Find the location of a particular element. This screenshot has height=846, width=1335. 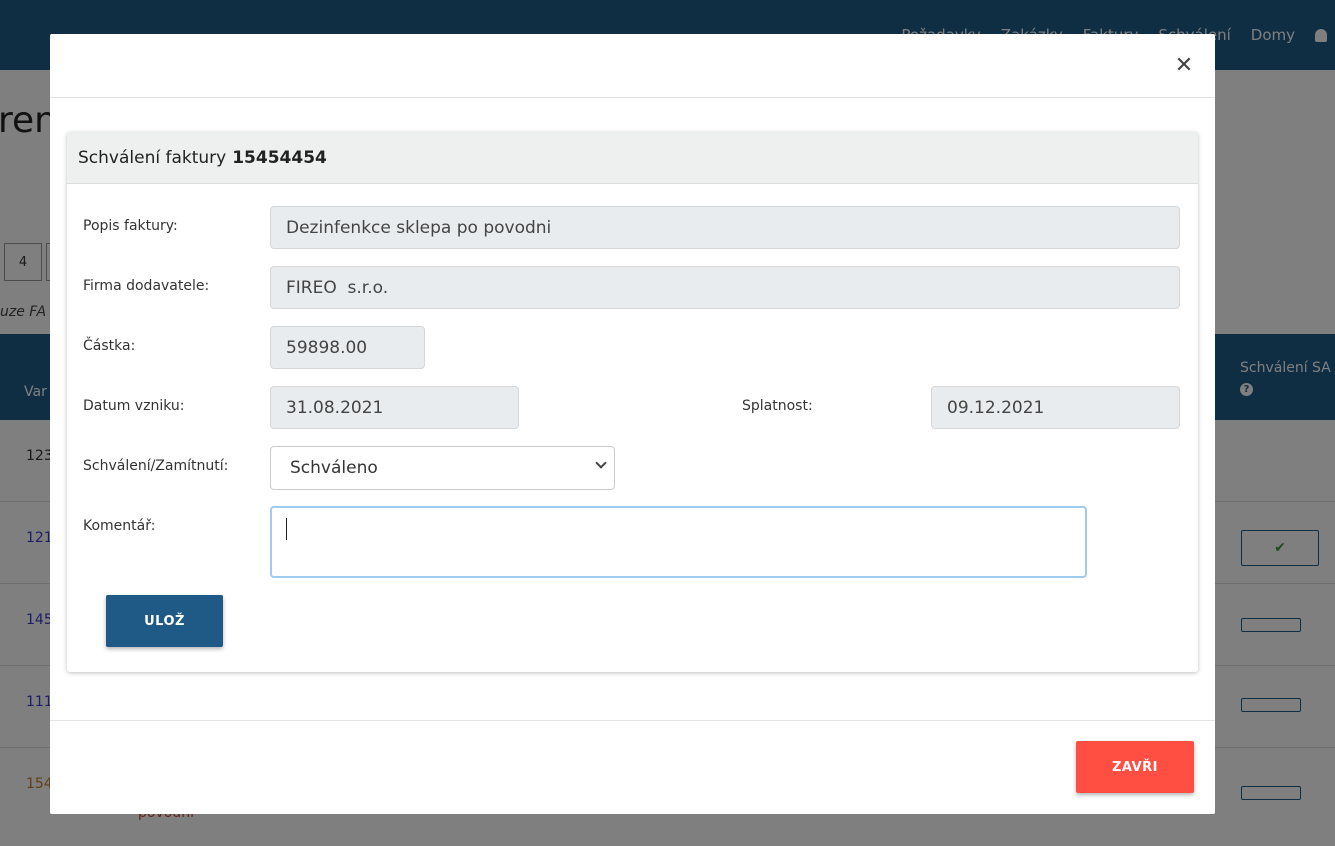

save-button: ULOŽ is located at coordinates (164, 621).